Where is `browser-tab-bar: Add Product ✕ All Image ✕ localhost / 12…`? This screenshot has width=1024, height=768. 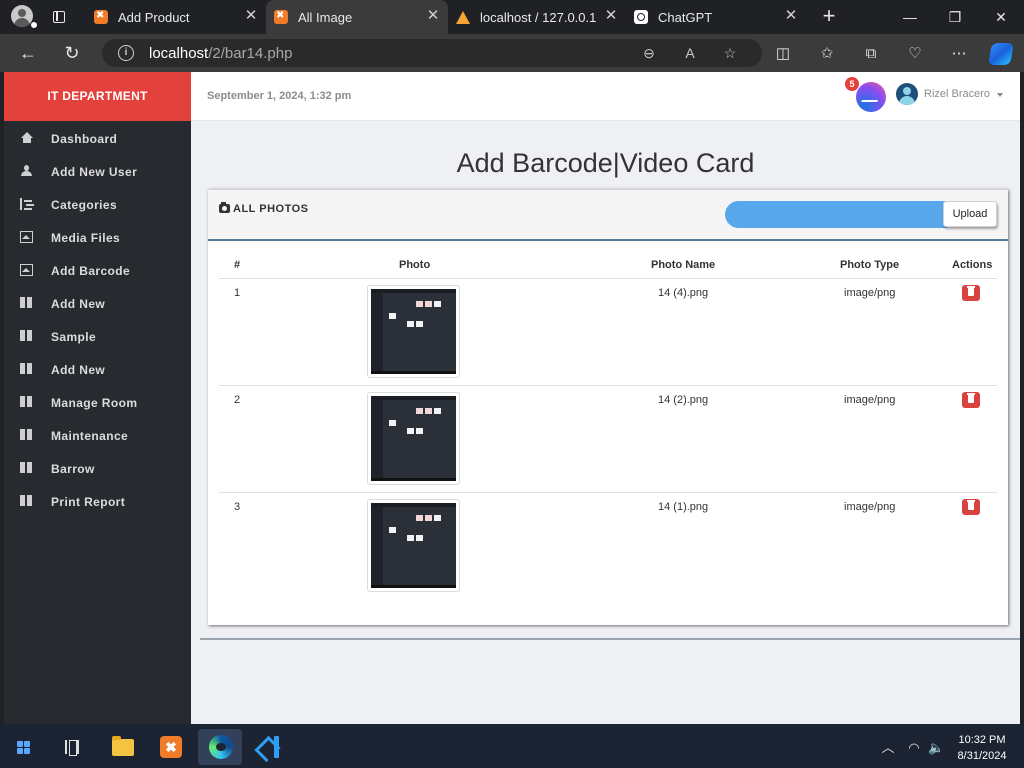
browser-tab-bar: Add Product ✕ All Image ✕ localhost / 12… is located at coordinates (512, 17).